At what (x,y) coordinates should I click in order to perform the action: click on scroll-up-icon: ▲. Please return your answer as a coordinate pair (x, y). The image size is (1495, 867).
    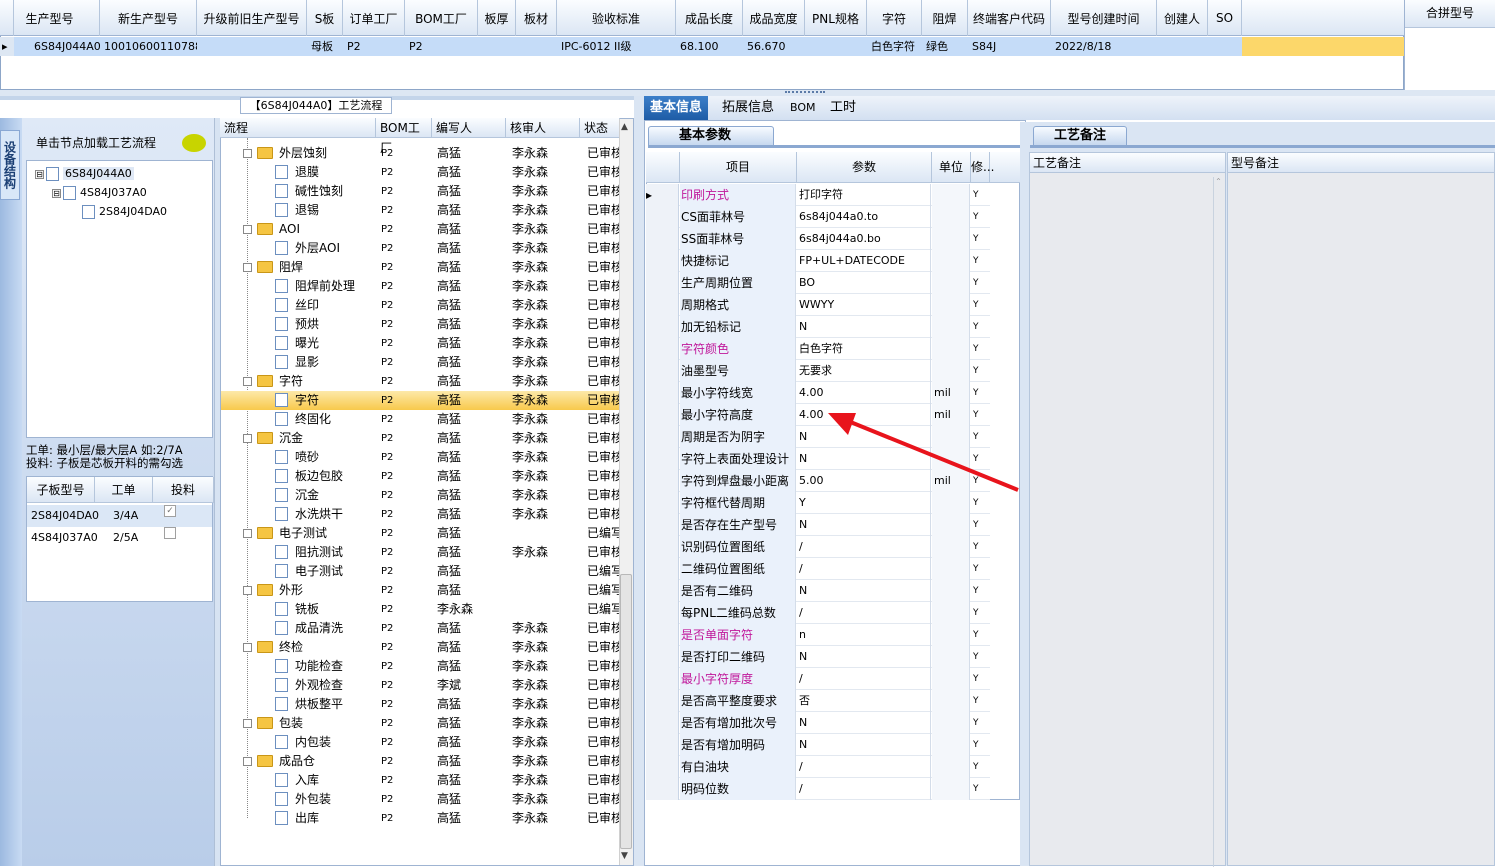
    Looking at the image, I should click on (624, 127).